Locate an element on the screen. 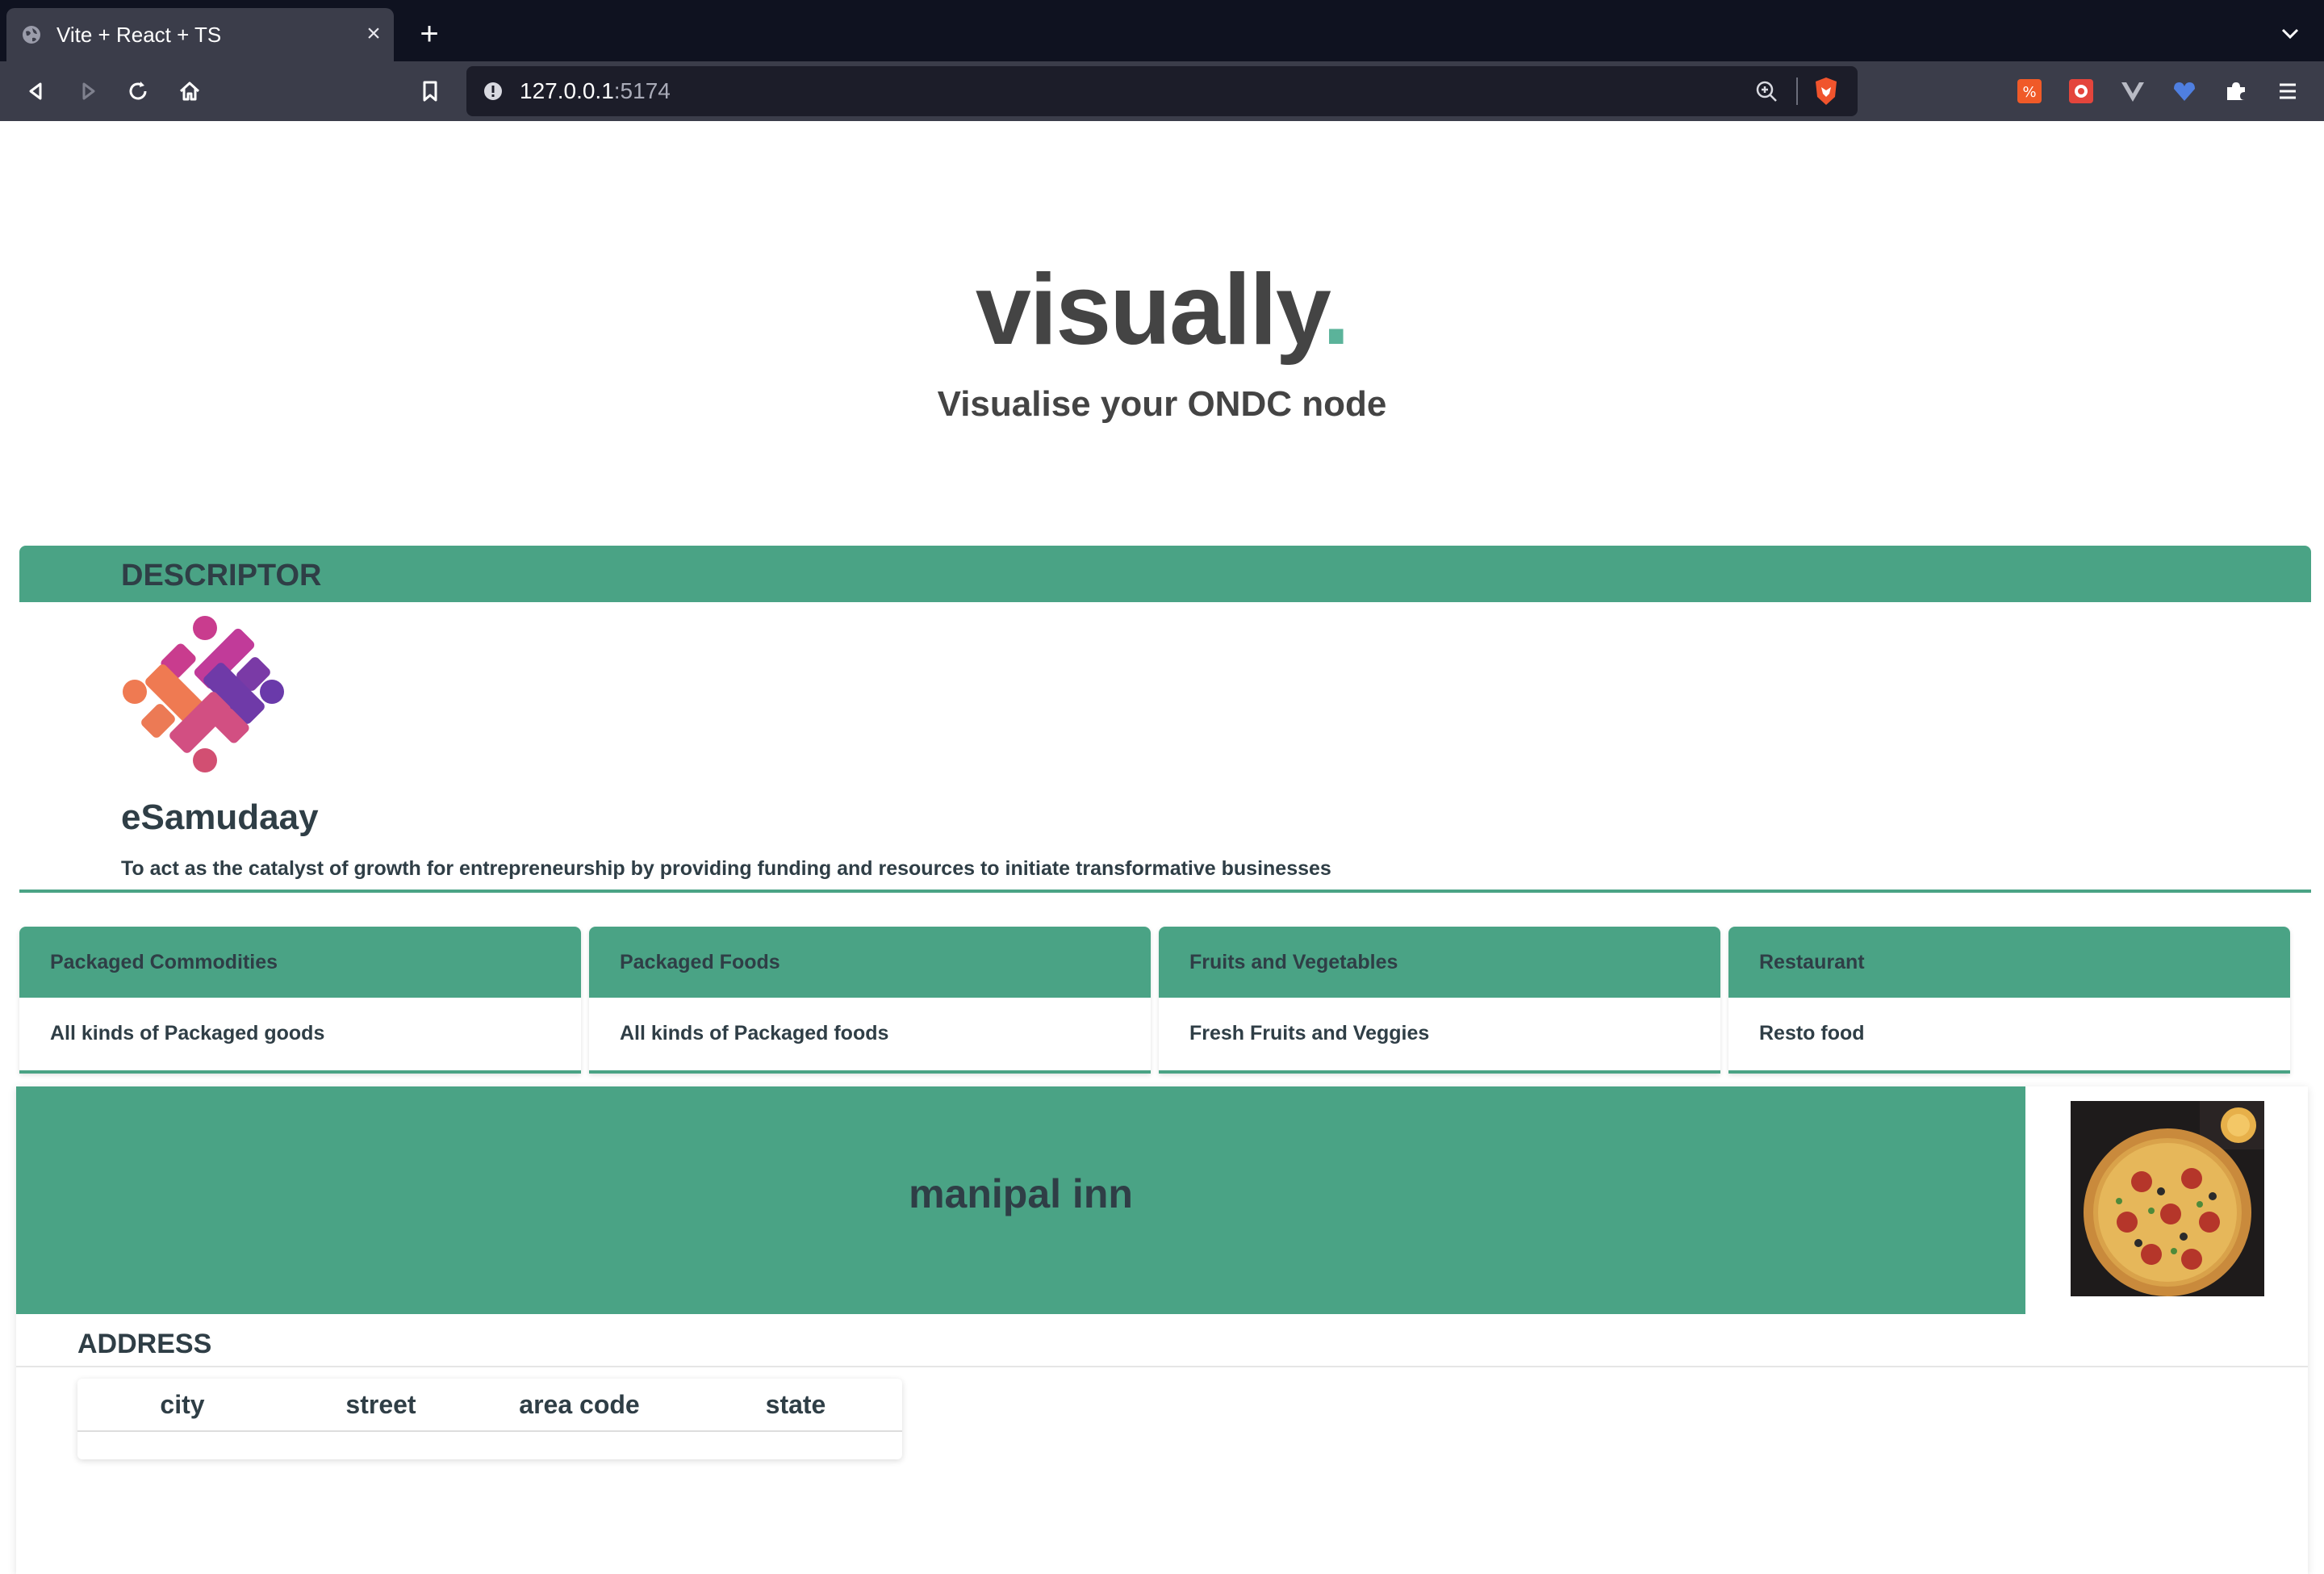  site-info-icon is located at coordinates (494, 91).